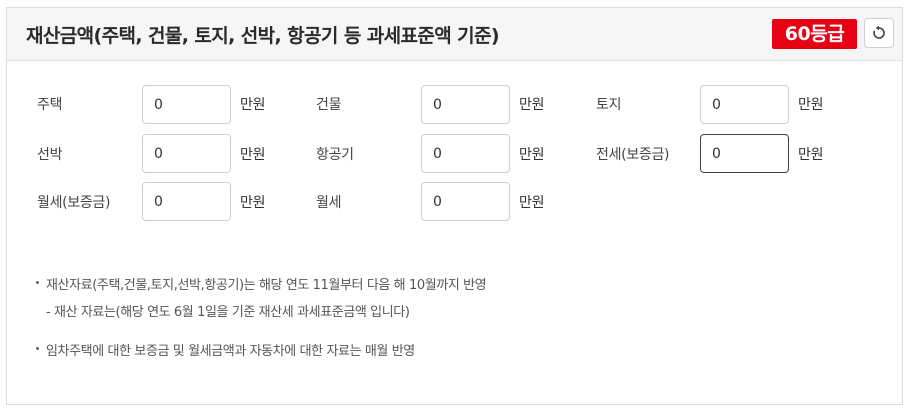 This screenshot has width=909, height=410. Describe the element at coordinates (814, 34) in the screenshot. I see `grade-badge: 60등급` at that location.